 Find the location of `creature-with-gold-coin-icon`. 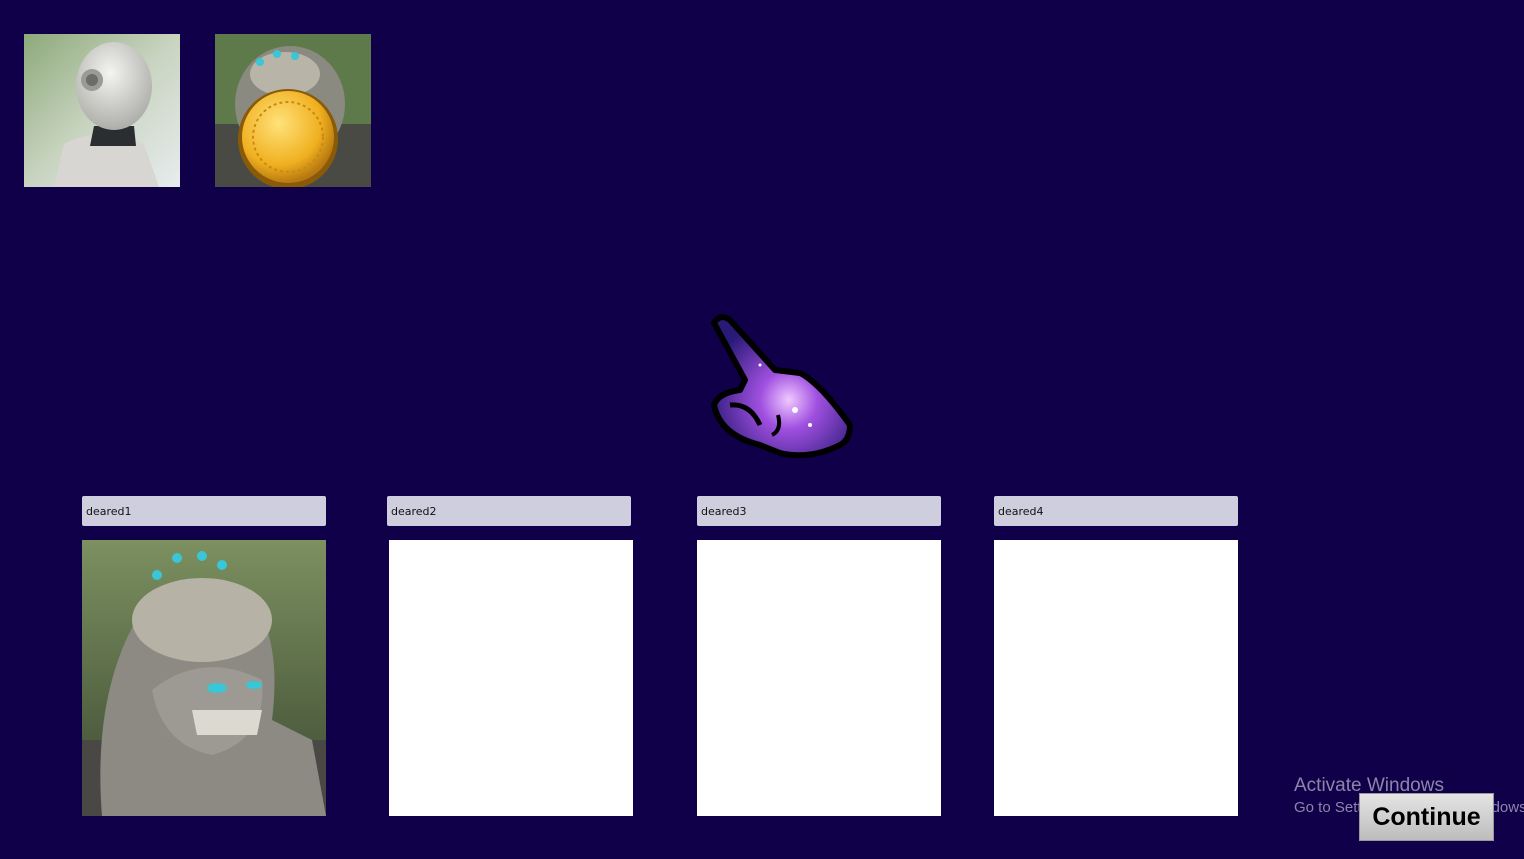

creature-with-gold-coin-icon is located at coordinates (293, 110).